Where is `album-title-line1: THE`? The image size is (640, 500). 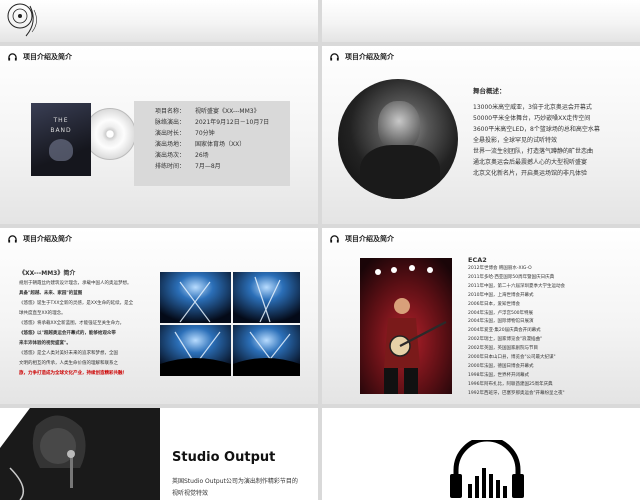
album-title-line1: THE is located at coordinates (61, 120).